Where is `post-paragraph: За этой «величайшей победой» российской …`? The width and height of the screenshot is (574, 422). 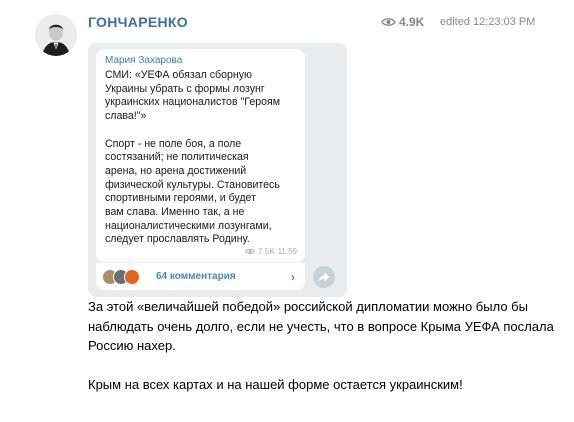
post-paragraph: За этой «величайшей победой» российской … is located at coordinates (321, 326).